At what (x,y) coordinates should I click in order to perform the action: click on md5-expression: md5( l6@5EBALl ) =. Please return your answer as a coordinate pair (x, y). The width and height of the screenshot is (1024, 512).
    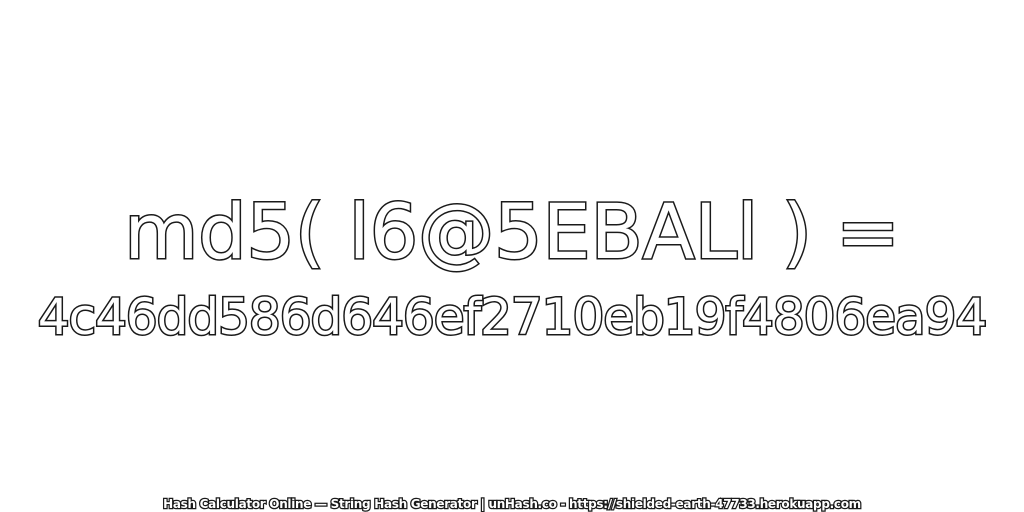
    Looking at the image, I should click on (512, 232).